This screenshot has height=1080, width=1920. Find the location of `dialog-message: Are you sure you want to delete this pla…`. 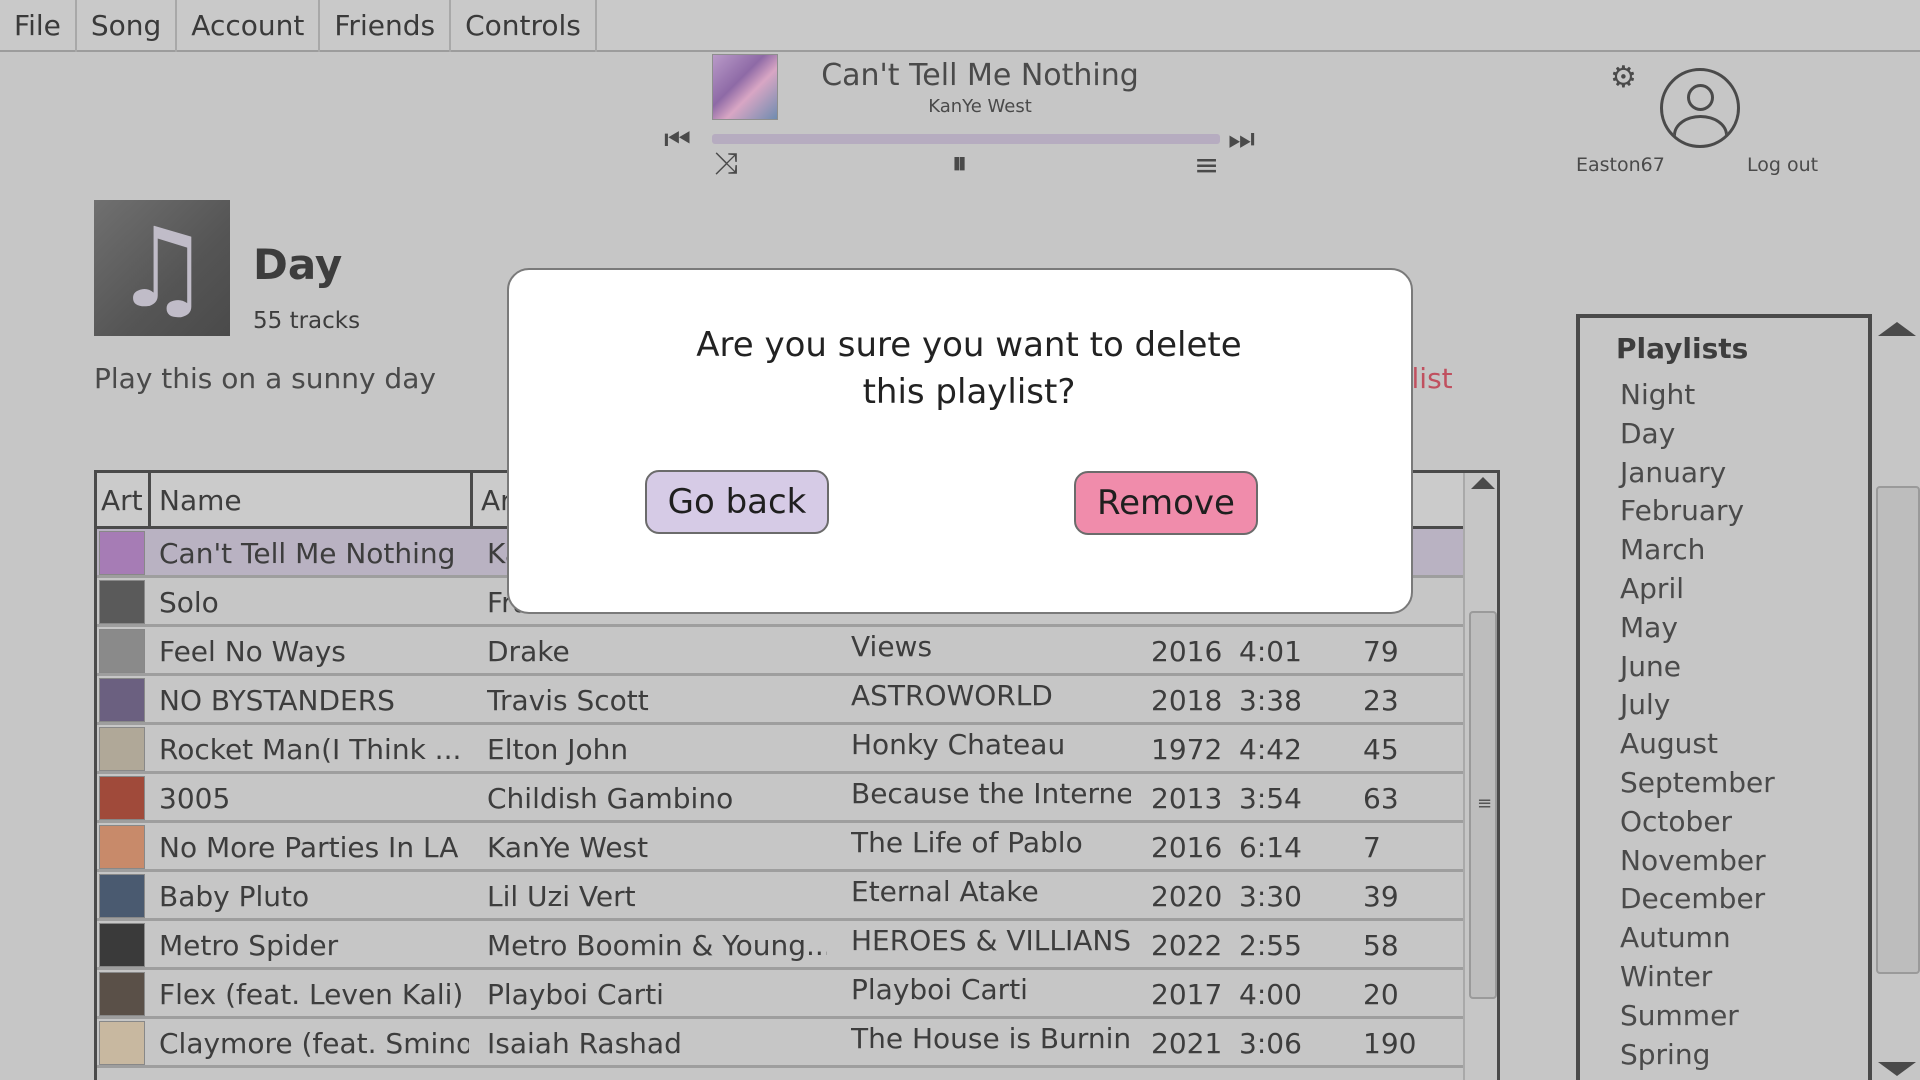

dialog-message: Are you sure you want to delete this pla… is located at coordinates (969, 369).